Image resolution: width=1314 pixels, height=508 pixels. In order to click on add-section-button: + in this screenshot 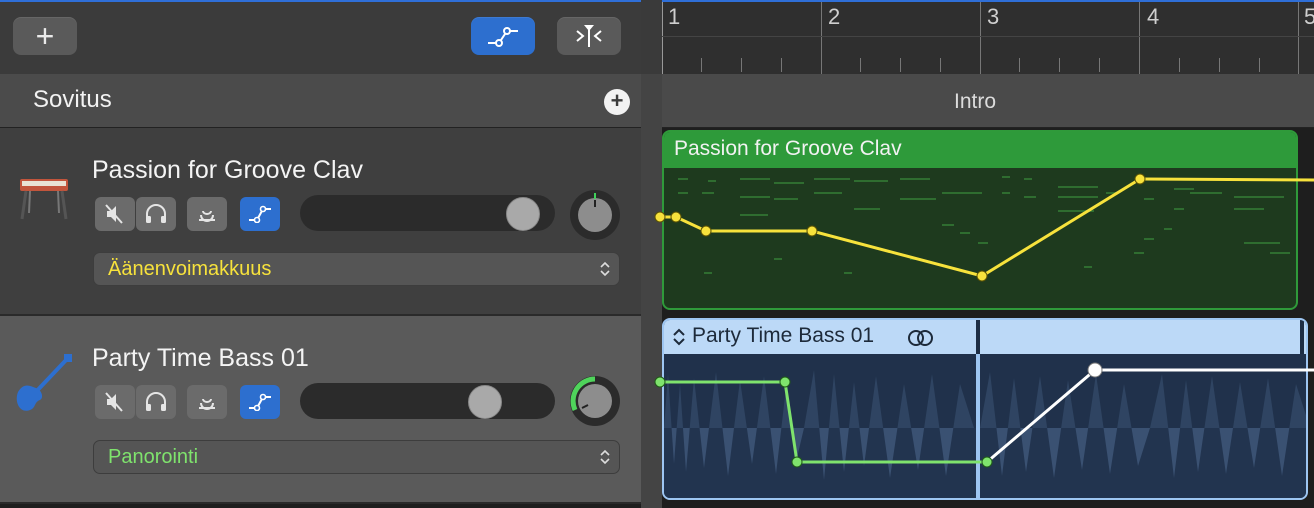, I will do `click(617, 102)`.